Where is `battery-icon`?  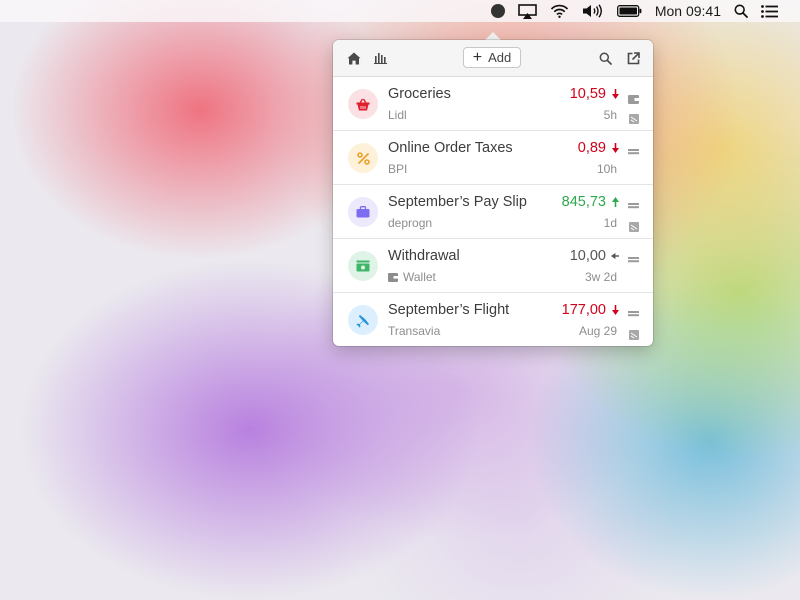
battery-icon is located at coordinates (629, 11).